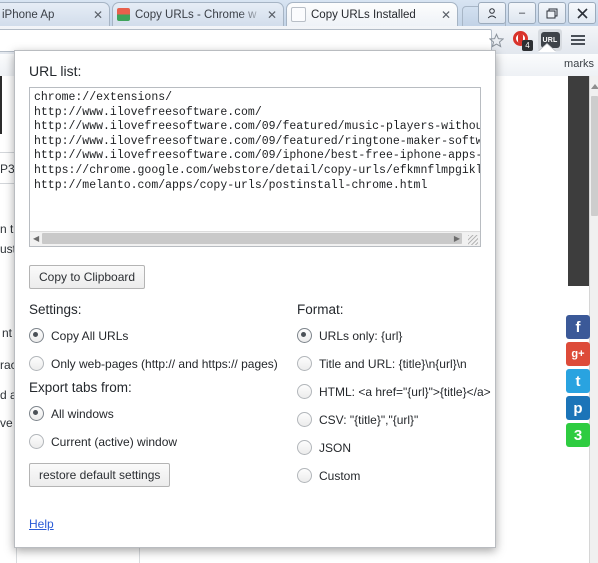 This screenshot has height=563, width=598. Describe the element at coordinates (593, 319) in the screenshot. I see `page-scrollbar` at that location.